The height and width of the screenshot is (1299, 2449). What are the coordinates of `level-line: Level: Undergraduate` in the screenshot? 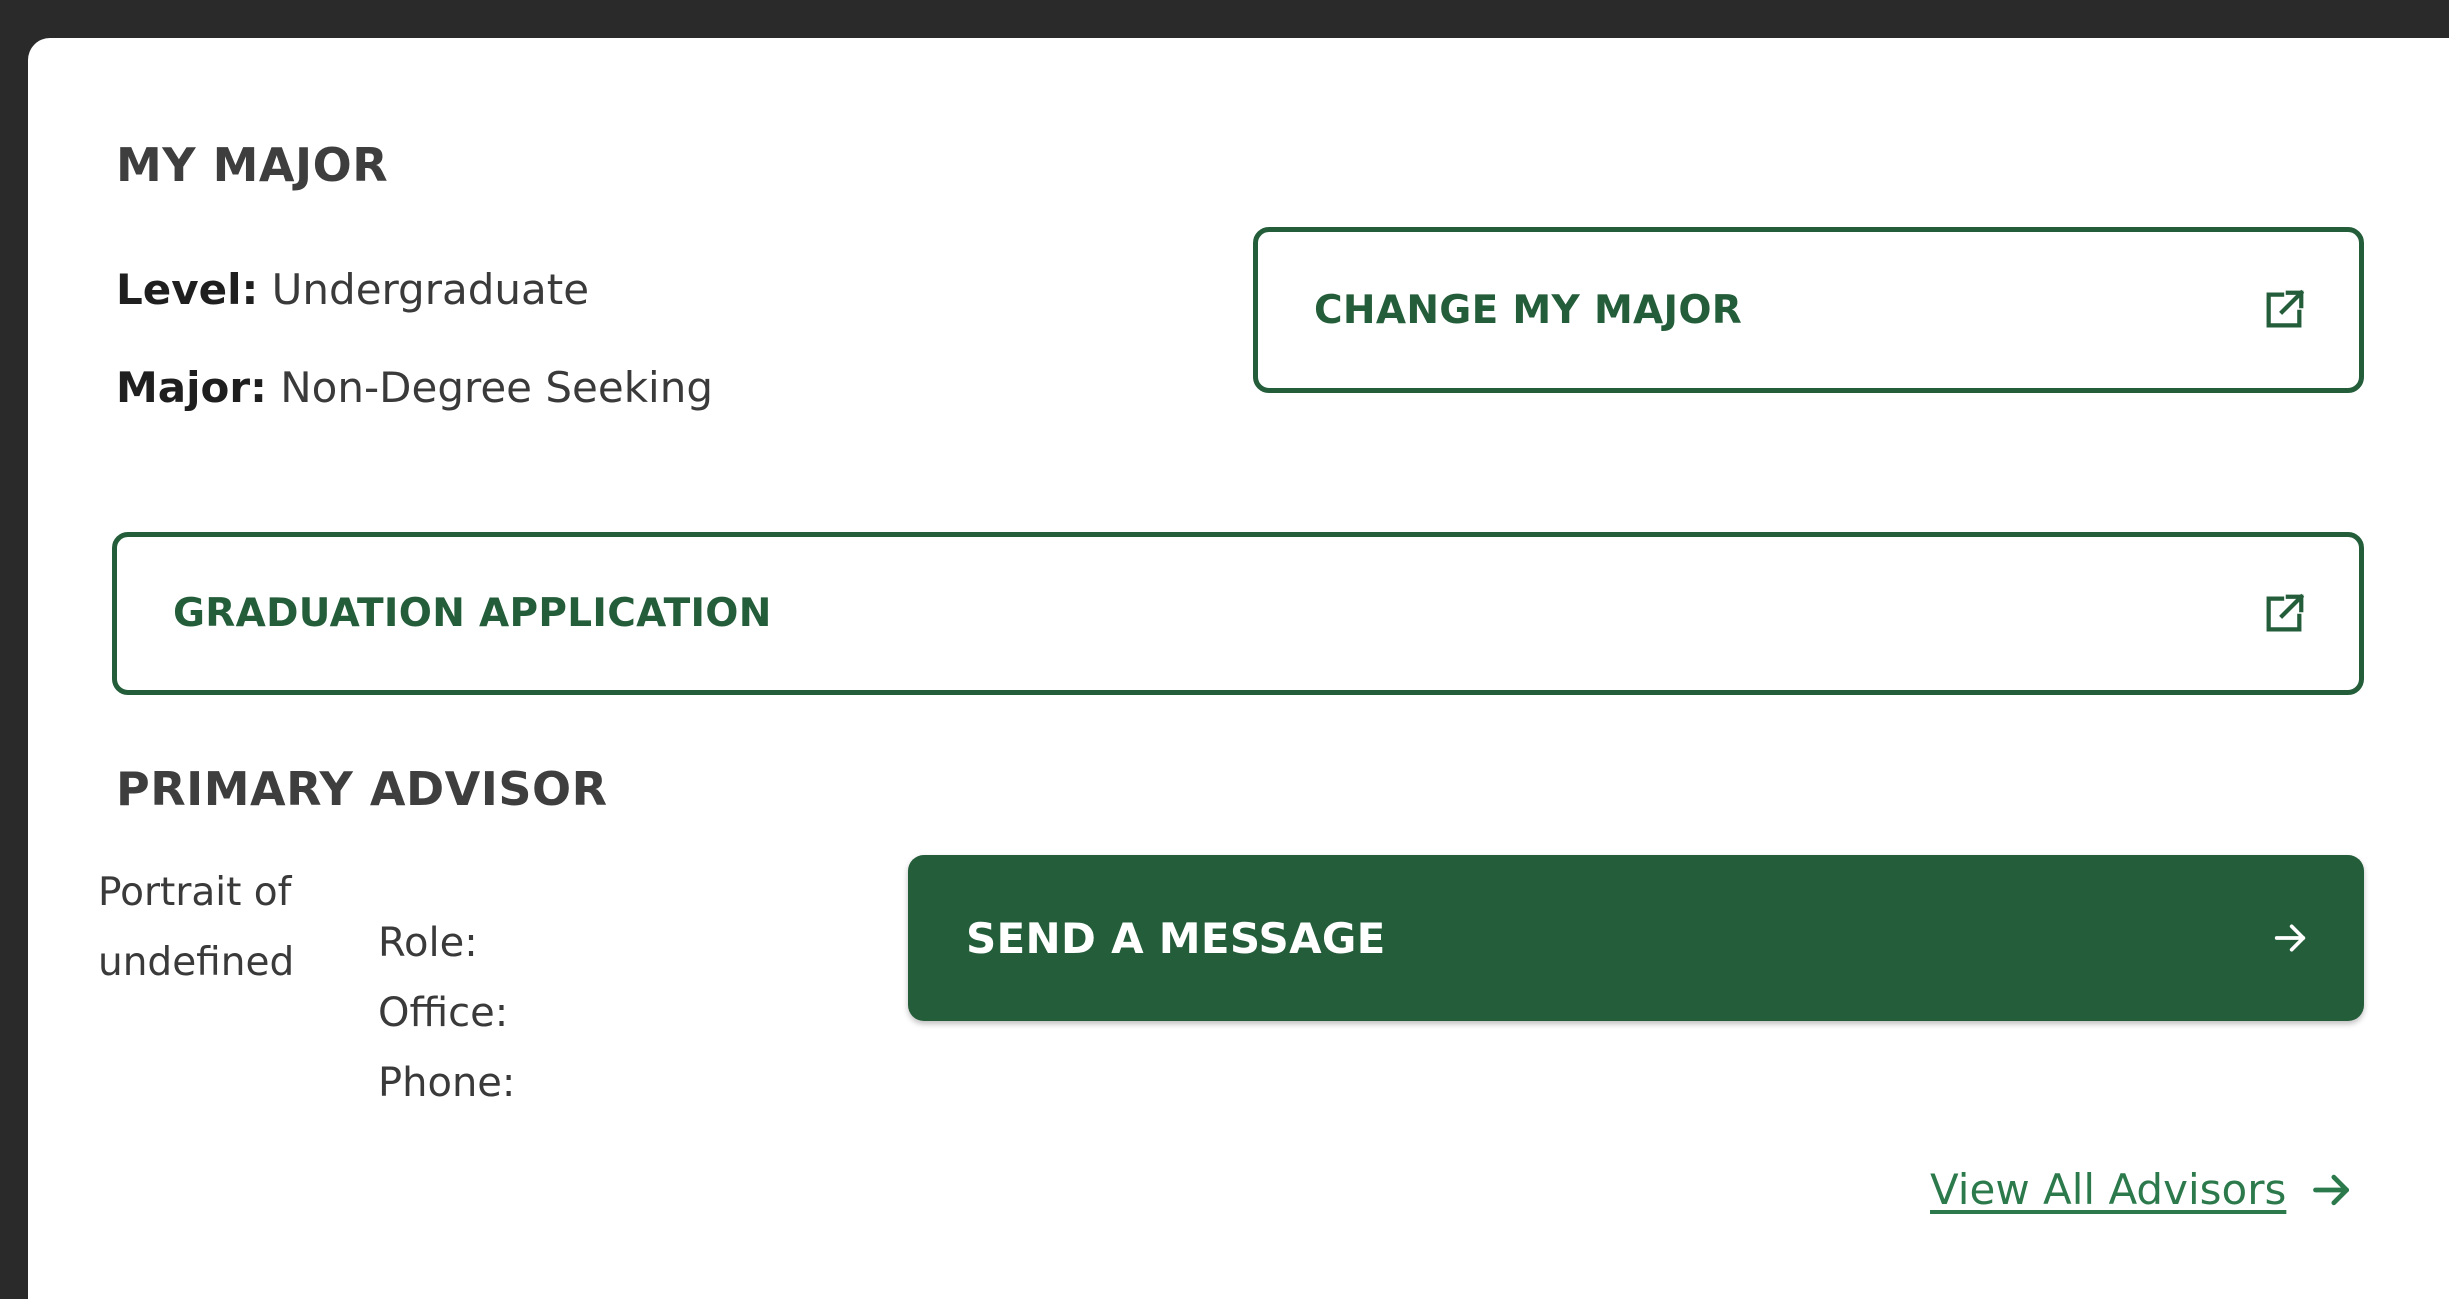 It's located at (352, 289).